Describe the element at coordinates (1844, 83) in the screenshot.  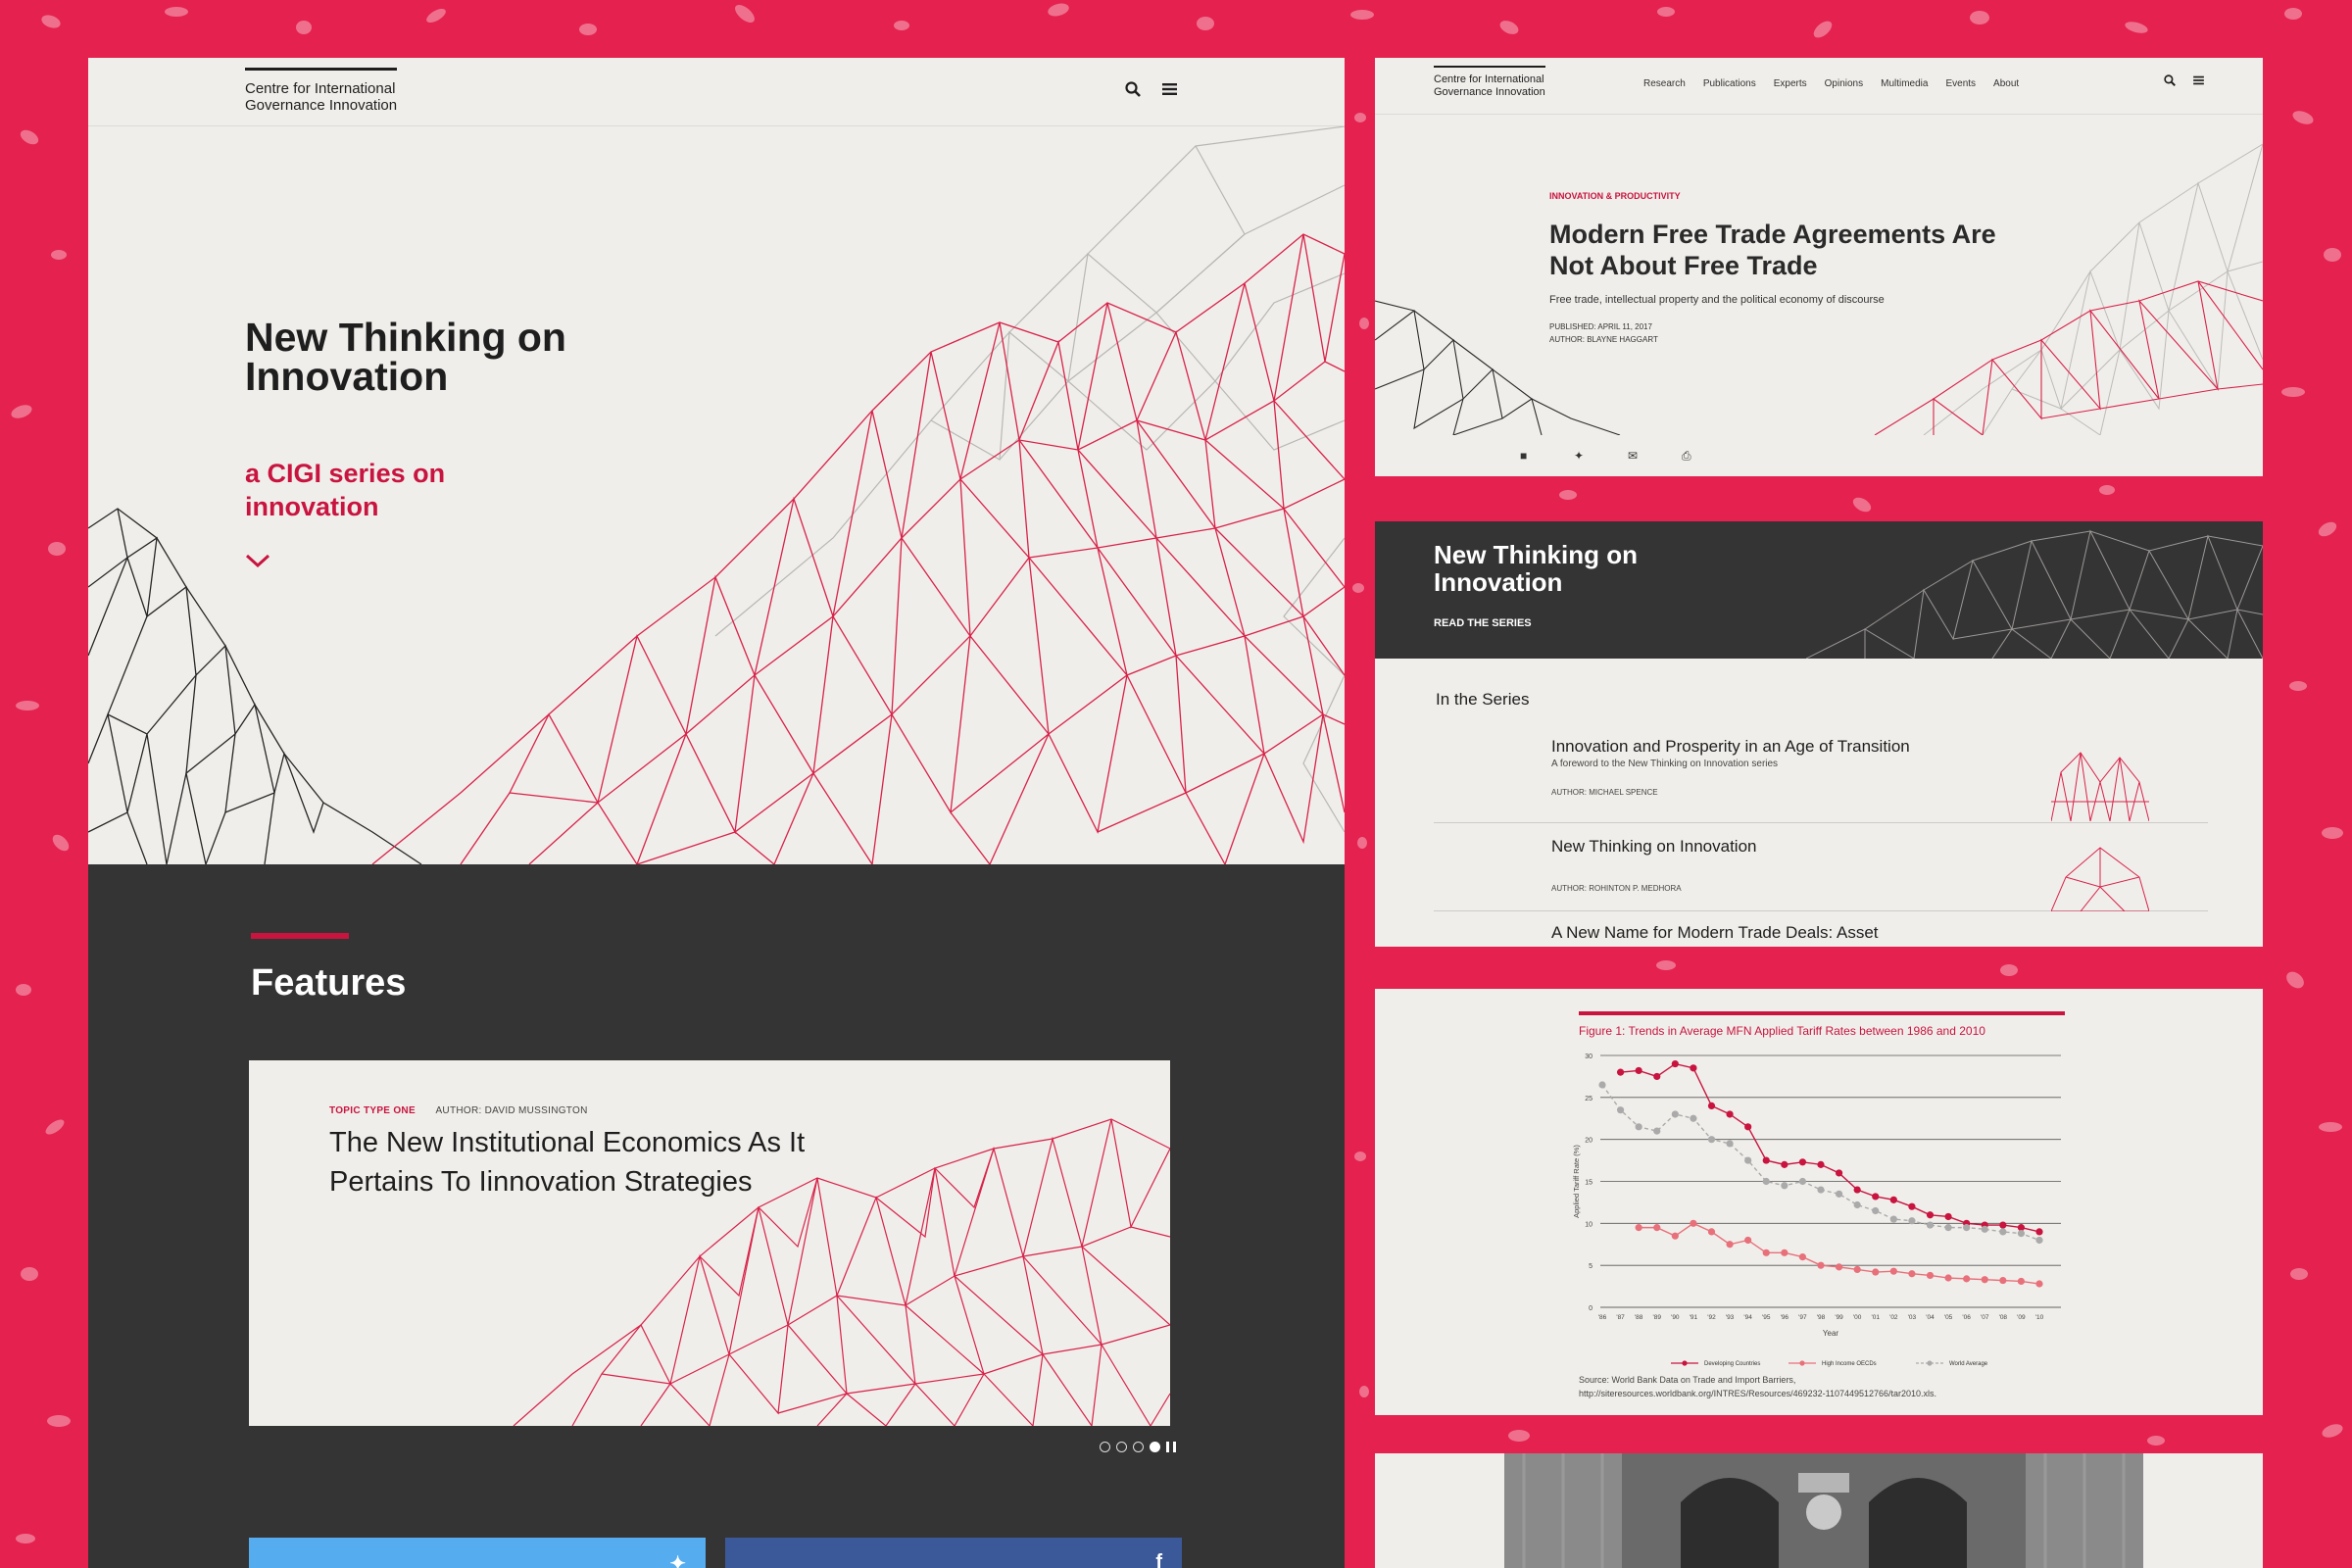
I see `nav-opinions: Opinions` at that location.